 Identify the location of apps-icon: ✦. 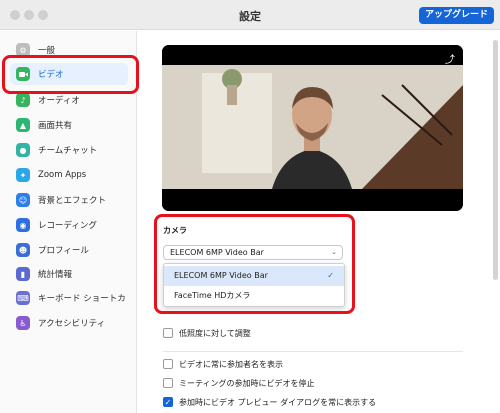
(23, 175).